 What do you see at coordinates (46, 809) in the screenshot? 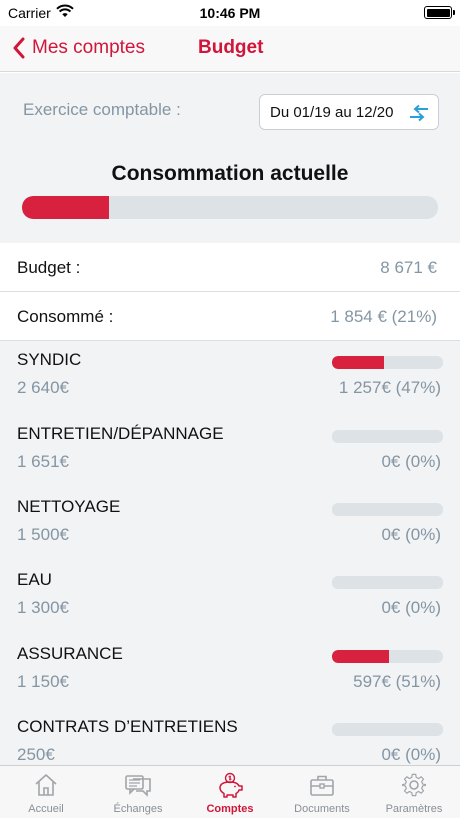
I see `tab-label: Accueil` at bounding box center [46, 809].